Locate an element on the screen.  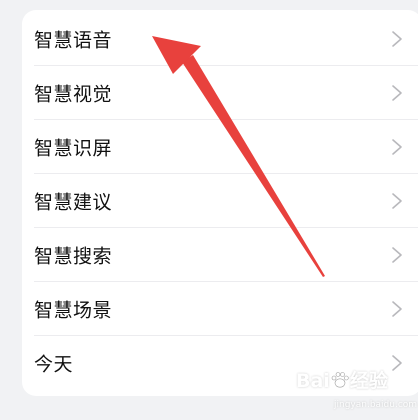
list-item-smart-vision: 智慧视觉 is located at coordinates (220, 93).